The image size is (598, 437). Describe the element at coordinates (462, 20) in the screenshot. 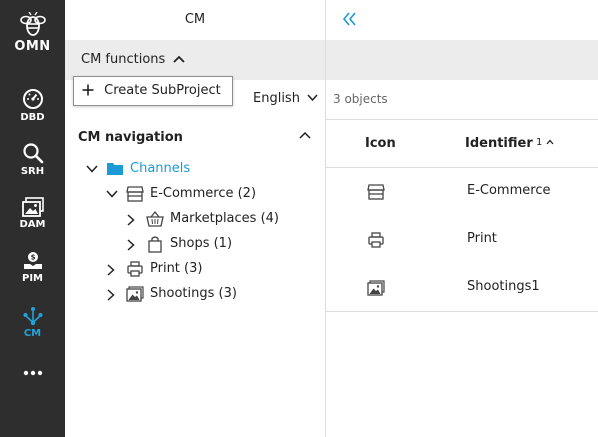

I see `main-top-bar` at that location.